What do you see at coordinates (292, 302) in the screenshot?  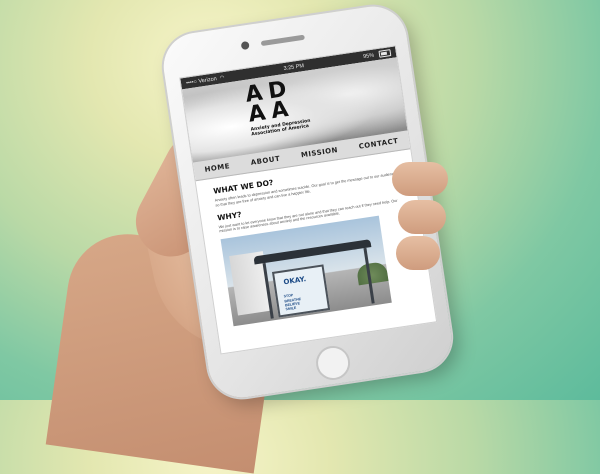 I see `billboard-lines: STOP BREATHE BELIEVE SMILE` at bounding box center [292, 302].